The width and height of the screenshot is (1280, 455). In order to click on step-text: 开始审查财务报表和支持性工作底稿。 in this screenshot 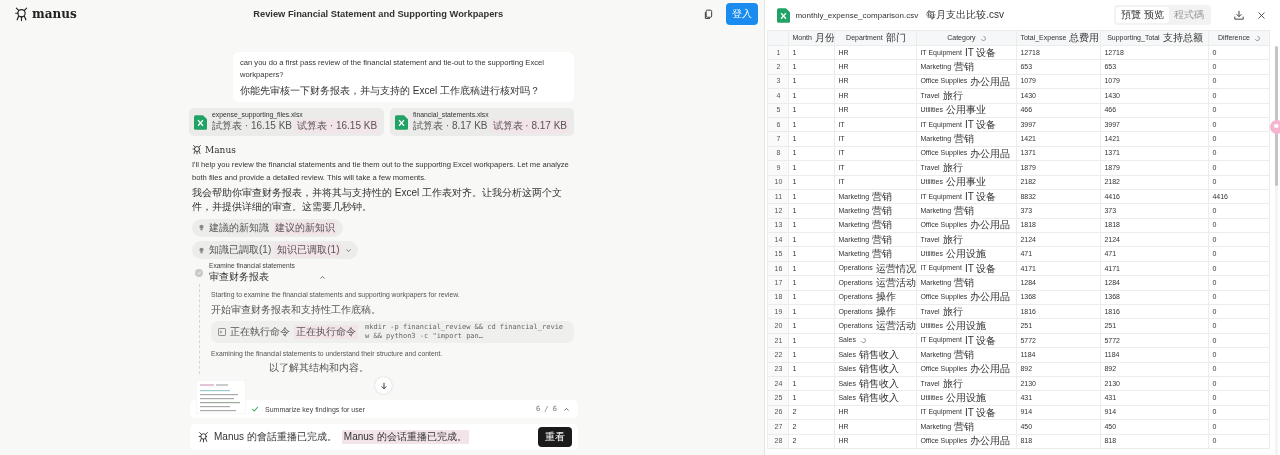, I will do `click(296, 310)`.